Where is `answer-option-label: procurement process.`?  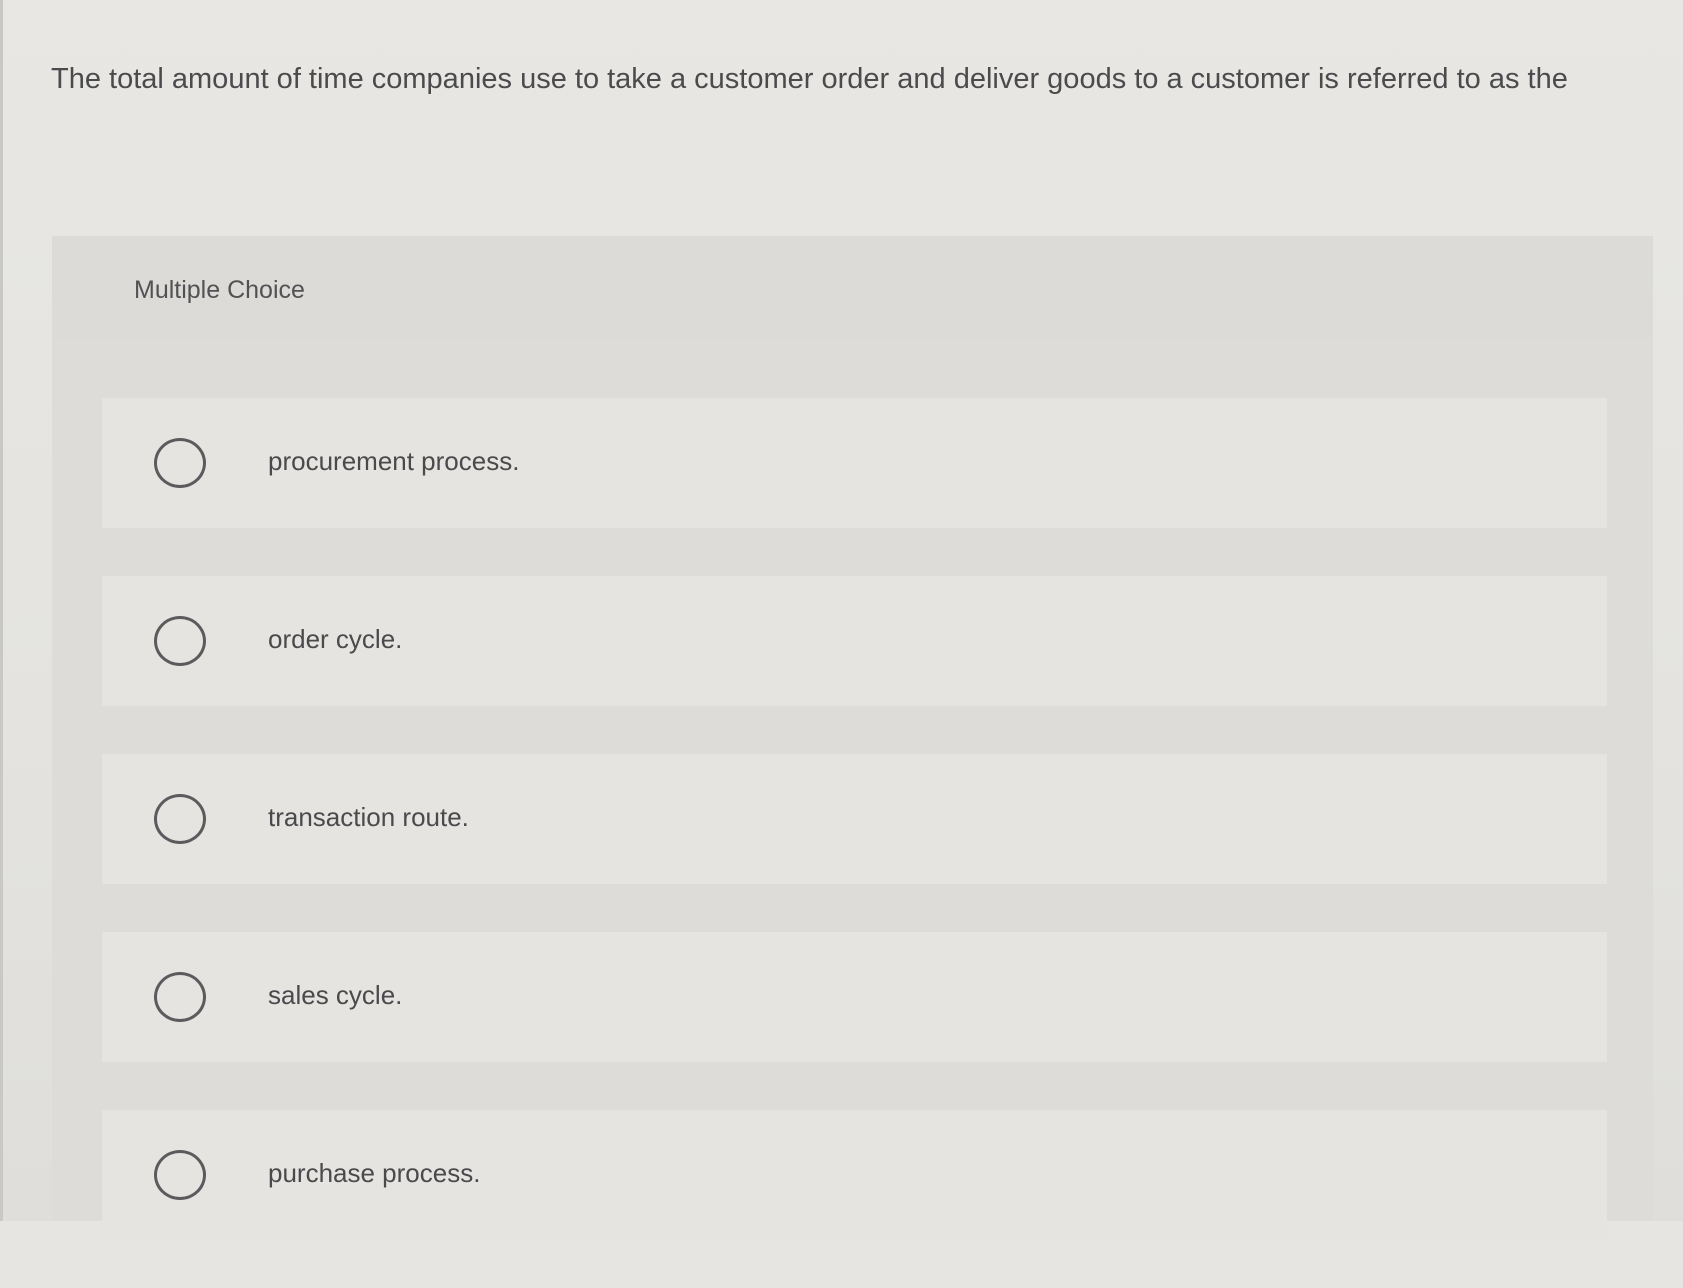
answer-option-label: procurement process. is located at coordinates (394, 461).